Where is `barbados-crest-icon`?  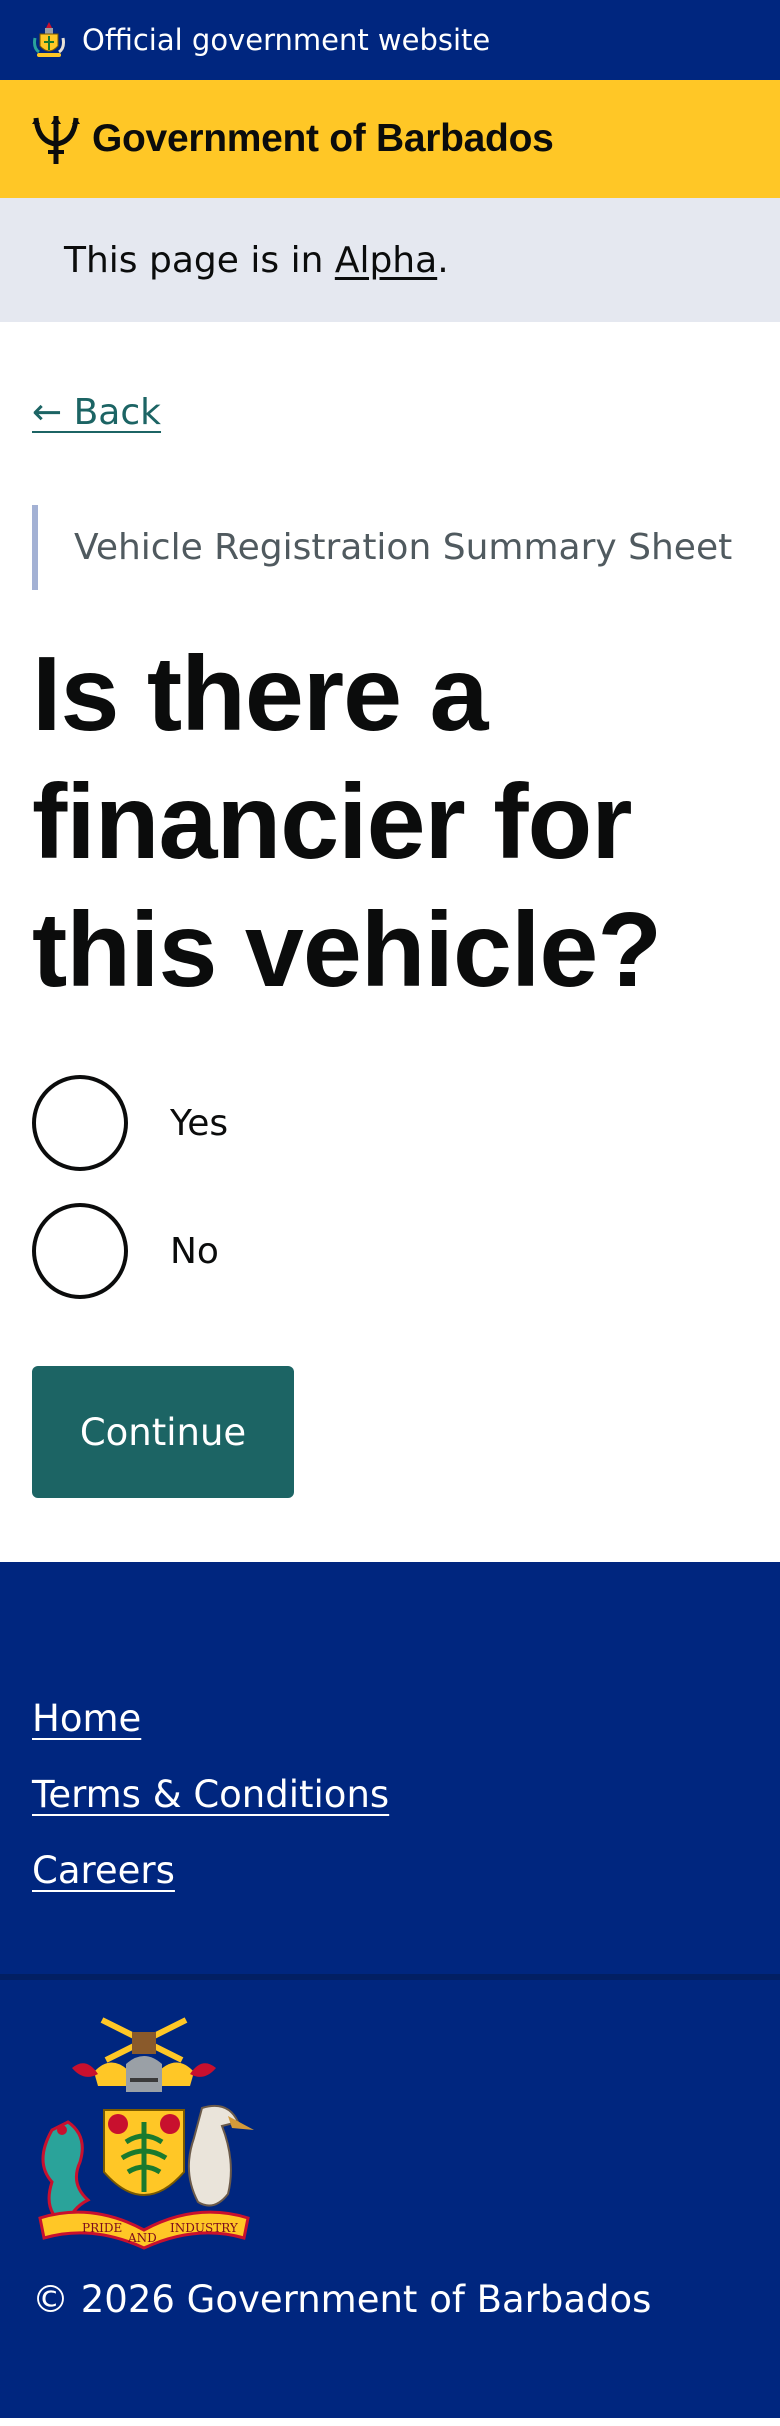
barbados-crest-icon is located at coordinates (49, 39).